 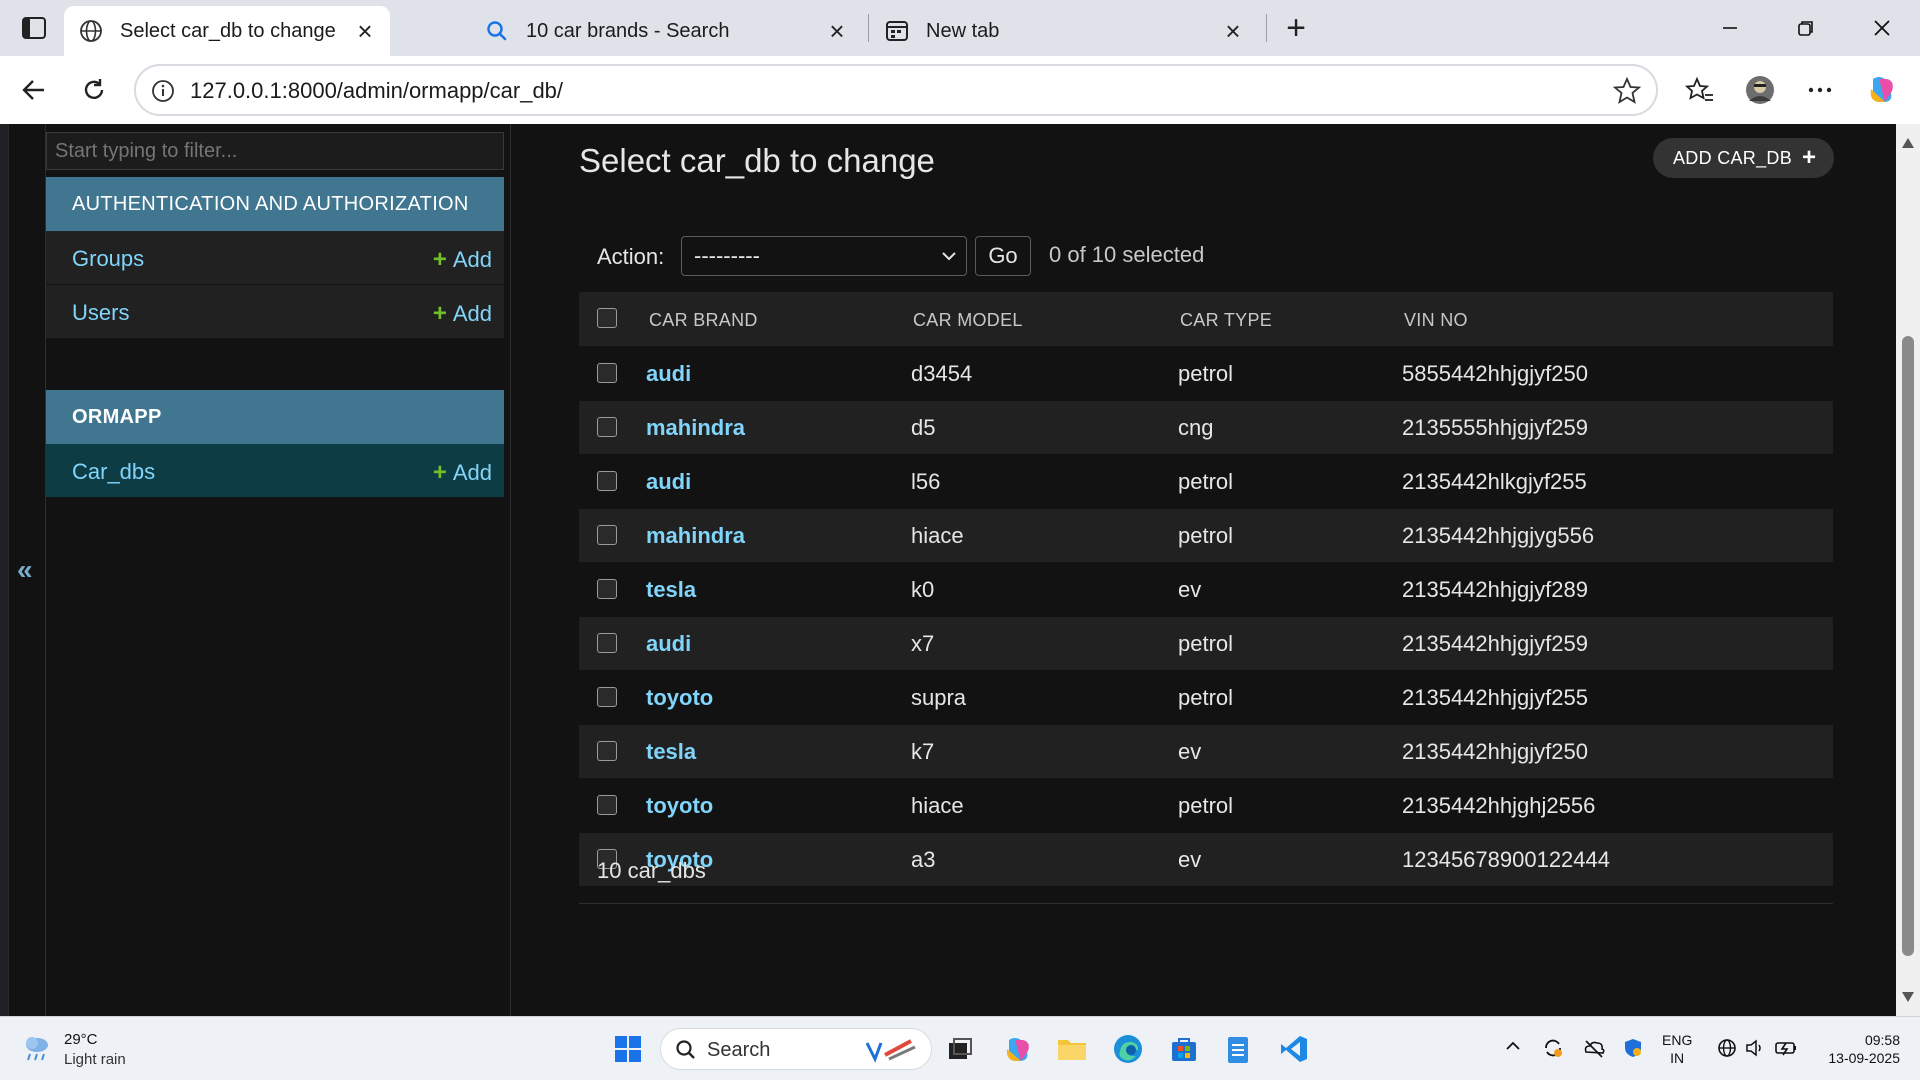 I want to click on language-indicator: ENG IN, so click(x=1677, y=1049).